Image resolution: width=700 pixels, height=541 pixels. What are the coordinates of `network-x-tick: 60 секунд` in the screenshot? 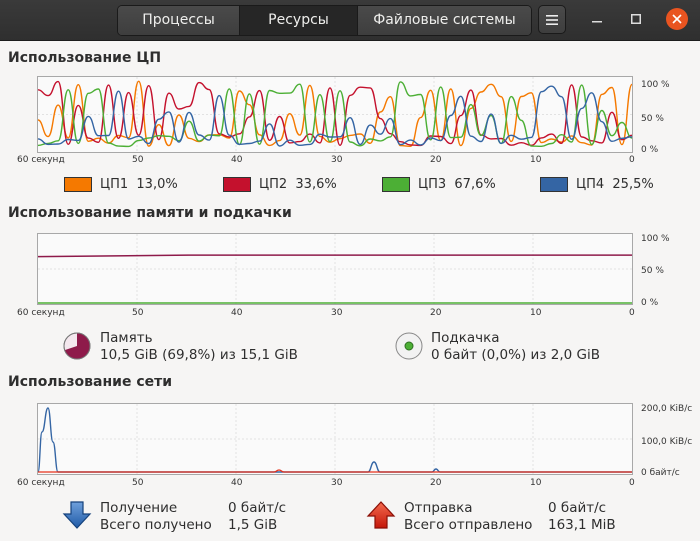 It's located at (41, 483).